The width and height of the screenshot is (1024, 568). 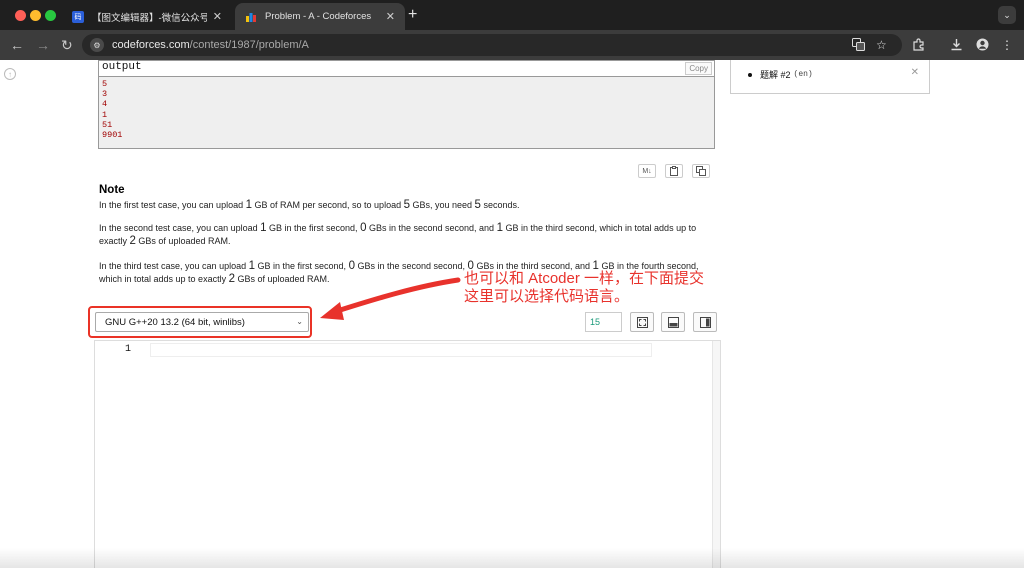 I want to click on tab-wechat-editor: 码 【图文编辑器】-微信公众号图 ✕, so click(x=147, y=16).